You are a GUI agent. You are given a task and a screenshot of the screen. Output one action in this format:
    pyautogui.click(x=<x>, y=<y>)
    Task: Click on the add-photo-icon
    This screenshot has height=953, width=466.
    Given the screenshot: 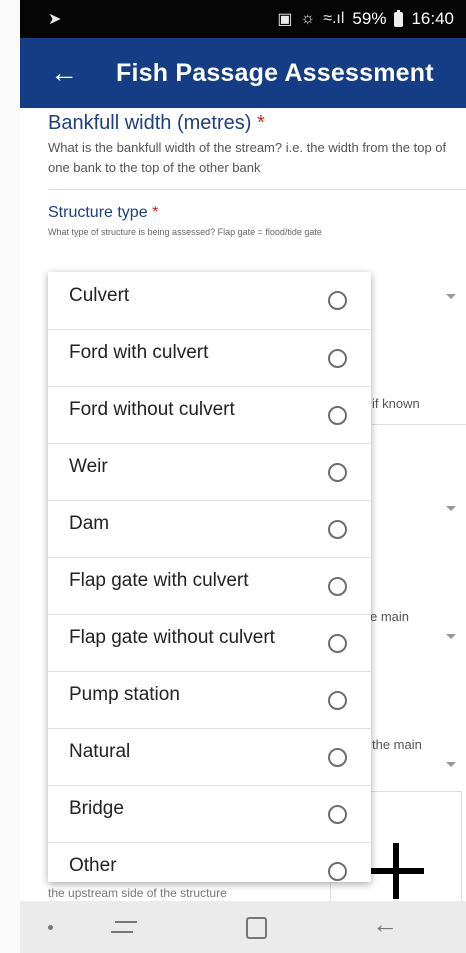 What is the action you would take?
    pyautogui.click(x=396, y=871)
    